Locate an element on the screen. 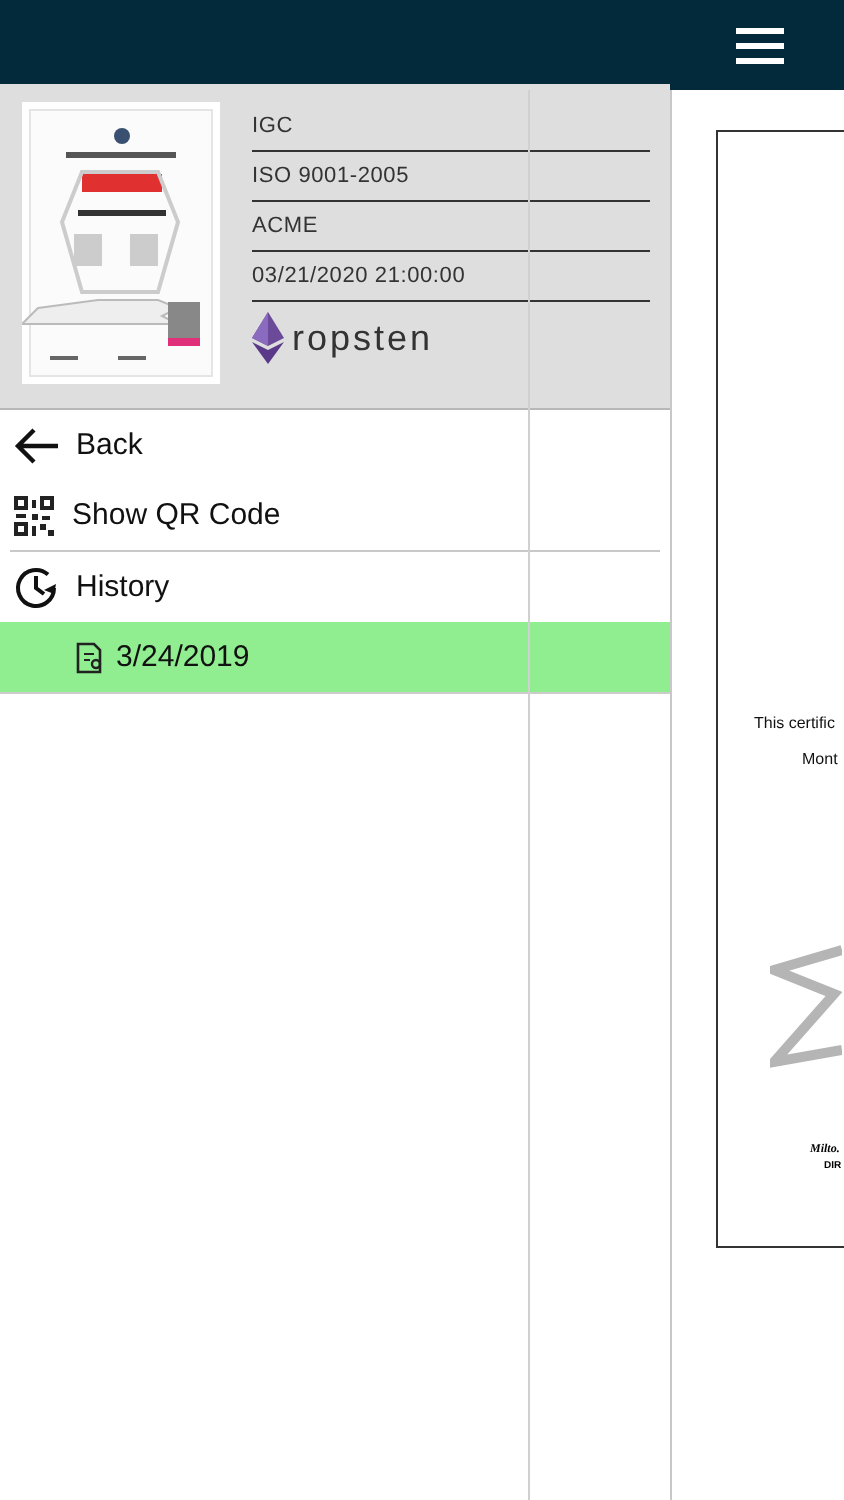 The width and height of the screenshot is (844, 1500). menu-item: Show QR Code is located at coordinates (335, 515).